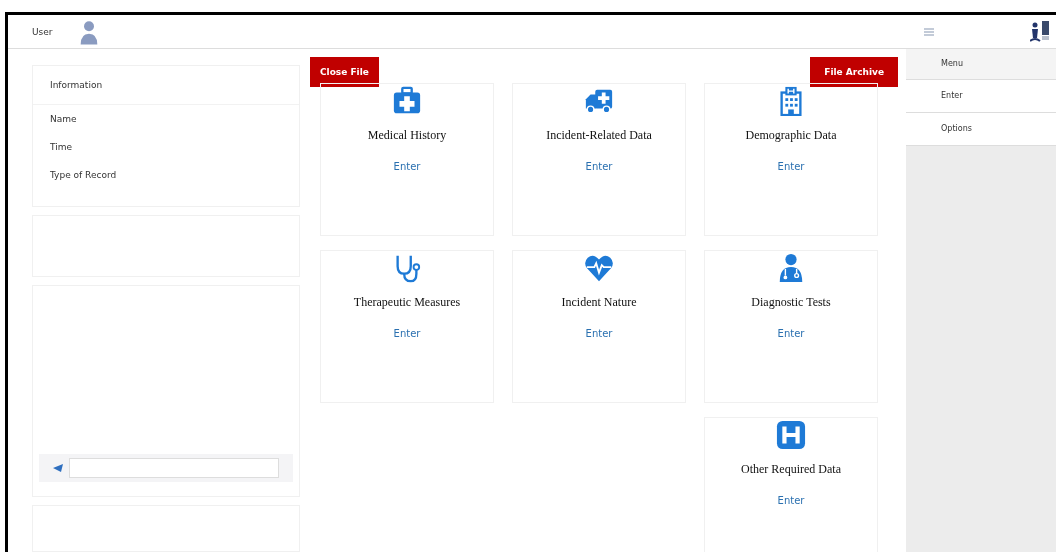 The height and width of the screenshot is (552, 1056). Describe the element at coordinates (599, 268) in the screenshot. I see `heartbeat-icon` at that location.